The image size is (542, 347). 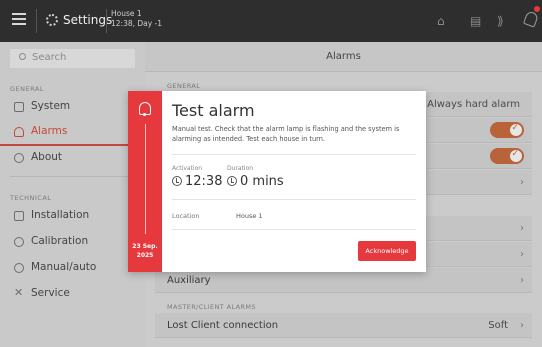 What do you see at coordinates (51, 106) in the screenshot?
I see `sidebar-item-label: System` at bounding box center [51, 106].